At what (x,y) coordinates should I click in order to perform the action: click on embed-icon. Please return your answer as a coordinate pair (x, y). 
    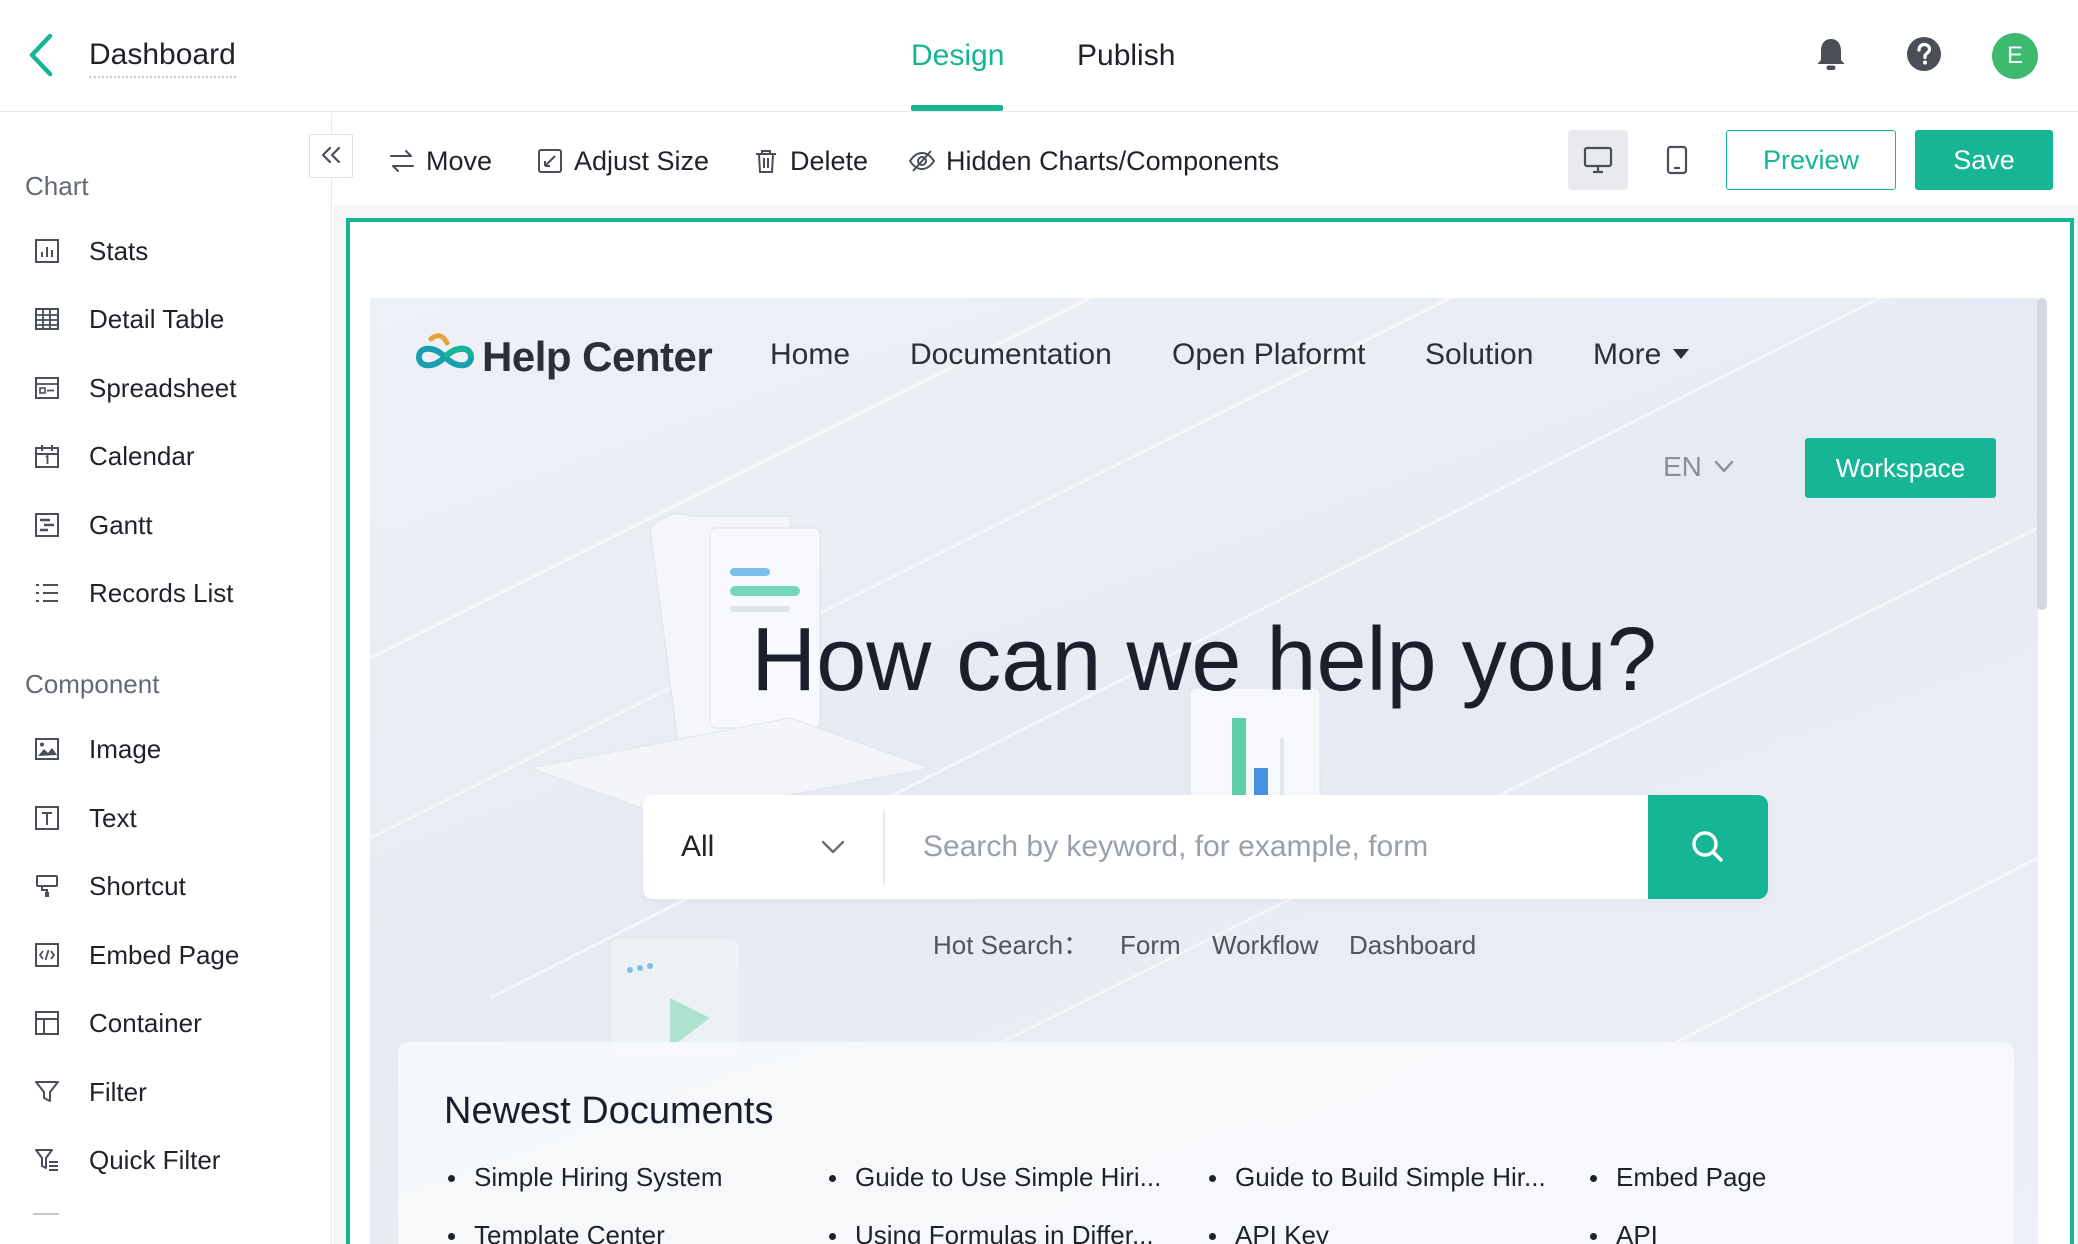
    Looking at the image, I should click on (47, 955).